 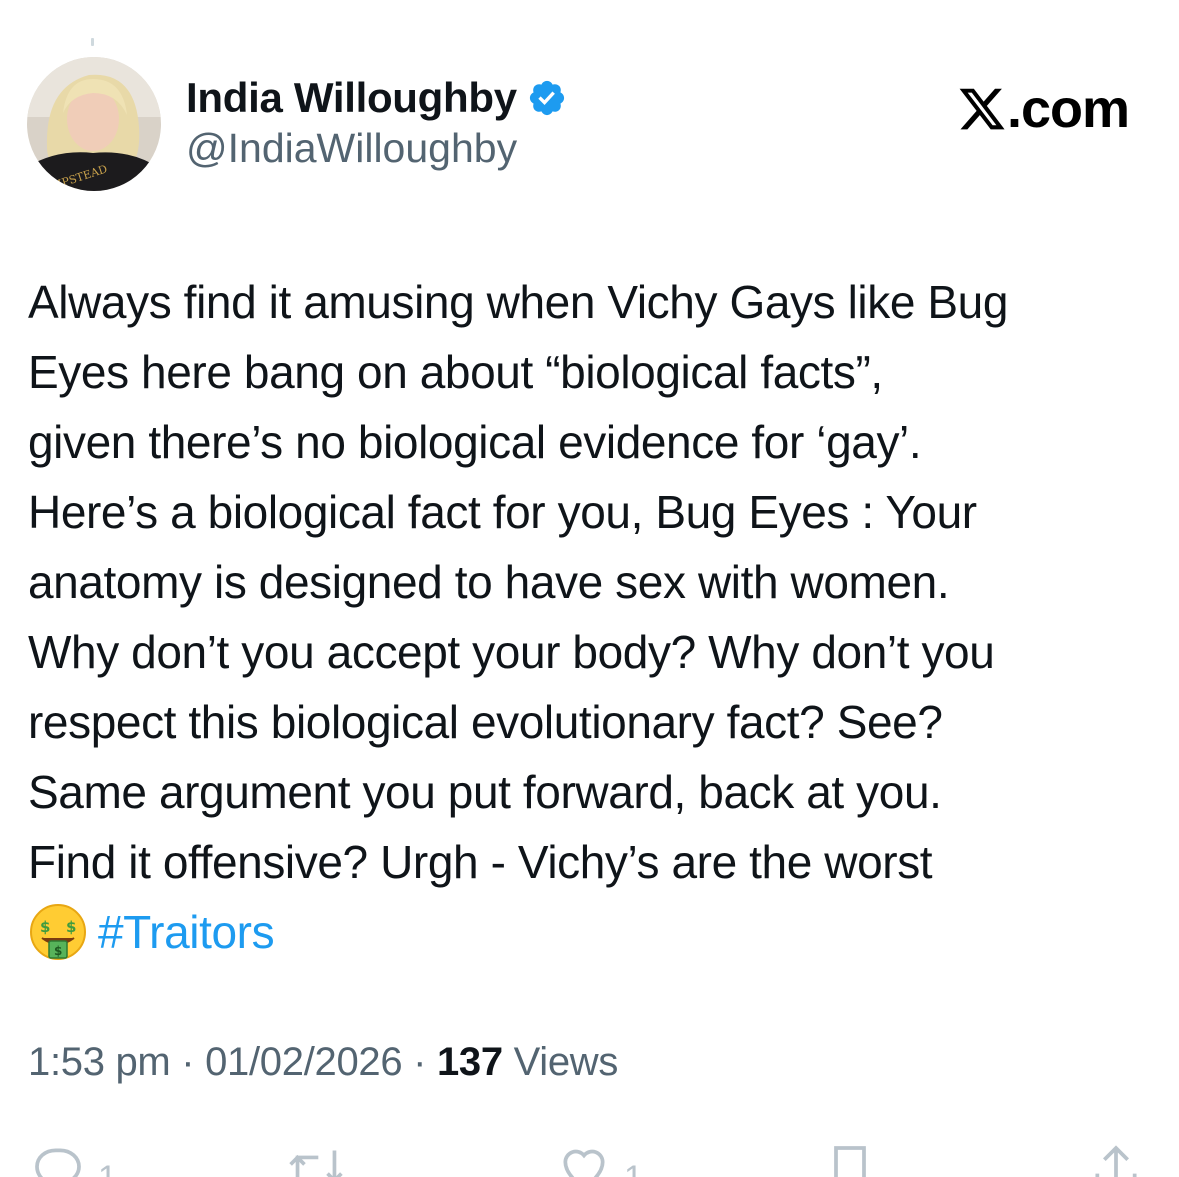 What do you see at coordinates (1068, 109) in the screenshot?
I see `brand-suffix: .com` at bounding box center [1068, 109].